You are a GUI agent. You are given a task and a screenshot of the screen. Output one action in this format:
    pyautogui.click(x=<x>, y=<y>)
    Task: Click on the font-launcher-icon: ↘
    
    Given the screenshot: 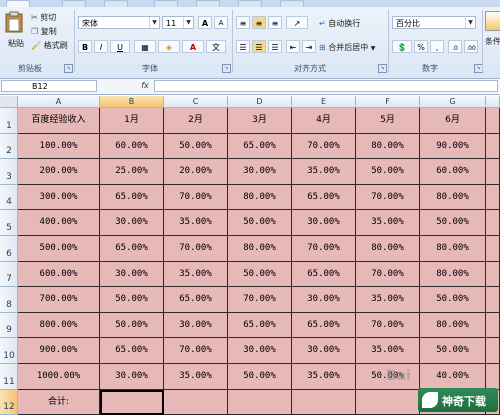 What is the action you would take?
    pyautogui.click(x=226, y=68)
    